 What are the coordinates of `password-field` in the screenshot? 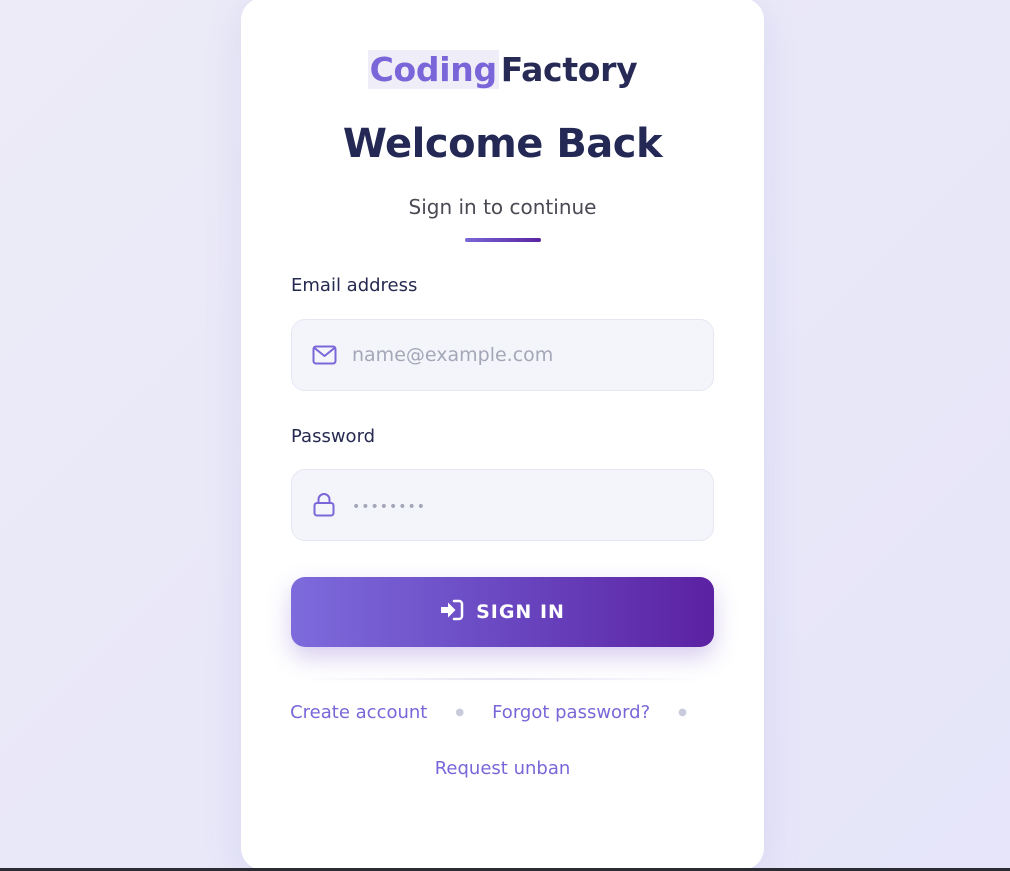 It's located at (502, 505).